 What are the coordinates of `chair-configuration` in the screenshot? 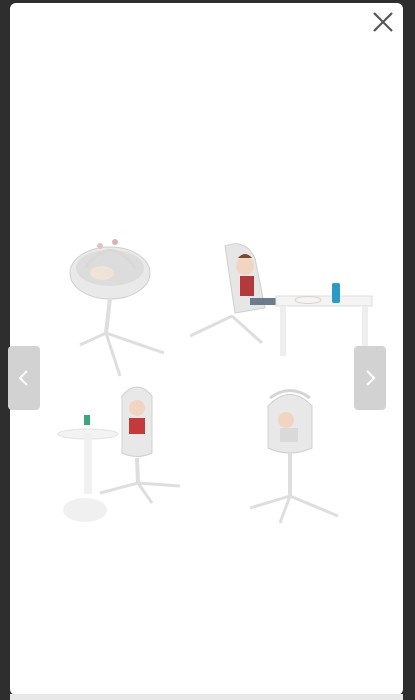 It's located at (294, 456).